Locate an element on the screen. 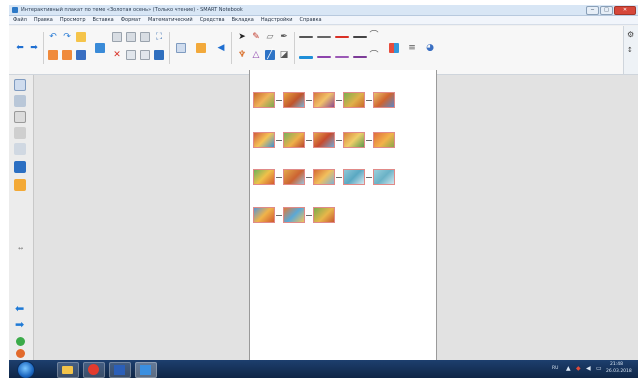 Image resolution: width=644 pixels, height=383 pixels. updown-icon: ↕ is located at coordinates (630, 50).